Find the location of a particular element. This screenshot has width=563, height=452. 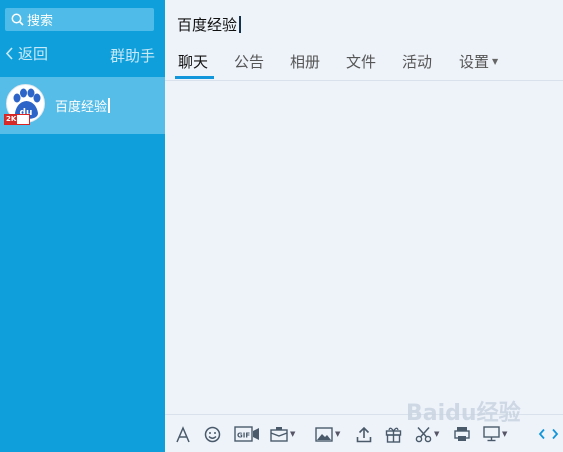

chevron-left-icon is located at coordinates (9, 53).